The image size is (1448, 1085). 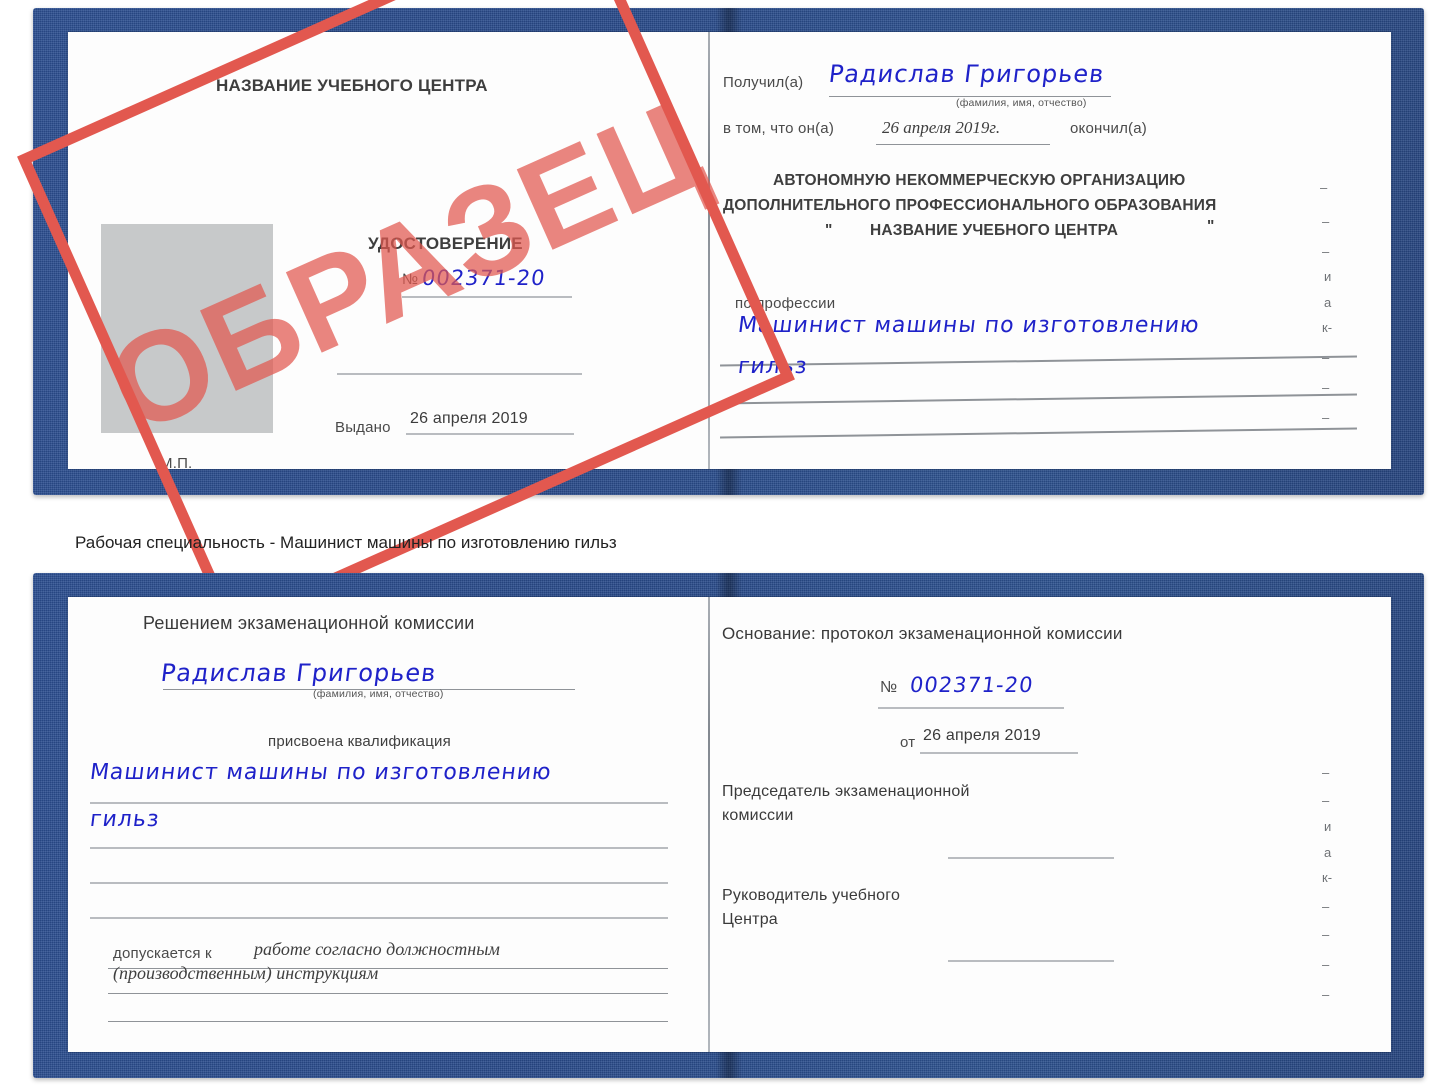 What do you see at coordinates (750, 919) in the screenshot?
I see `director-label-line-2: Центра` at bounding box center [750, 919].